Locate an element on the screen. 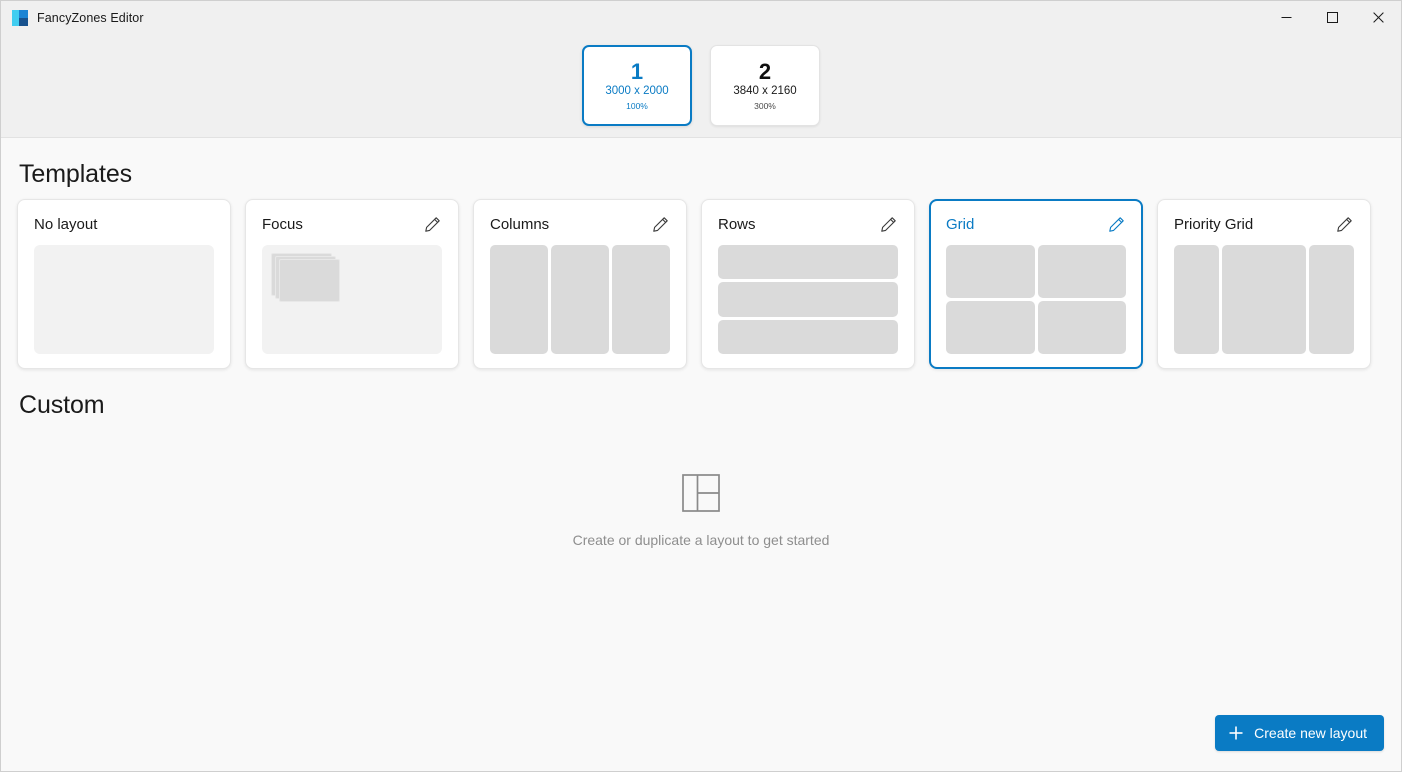 The width and height of the screenshot is (1402, 772). layout-placeholder-icon is located at coordinates (701, 493).